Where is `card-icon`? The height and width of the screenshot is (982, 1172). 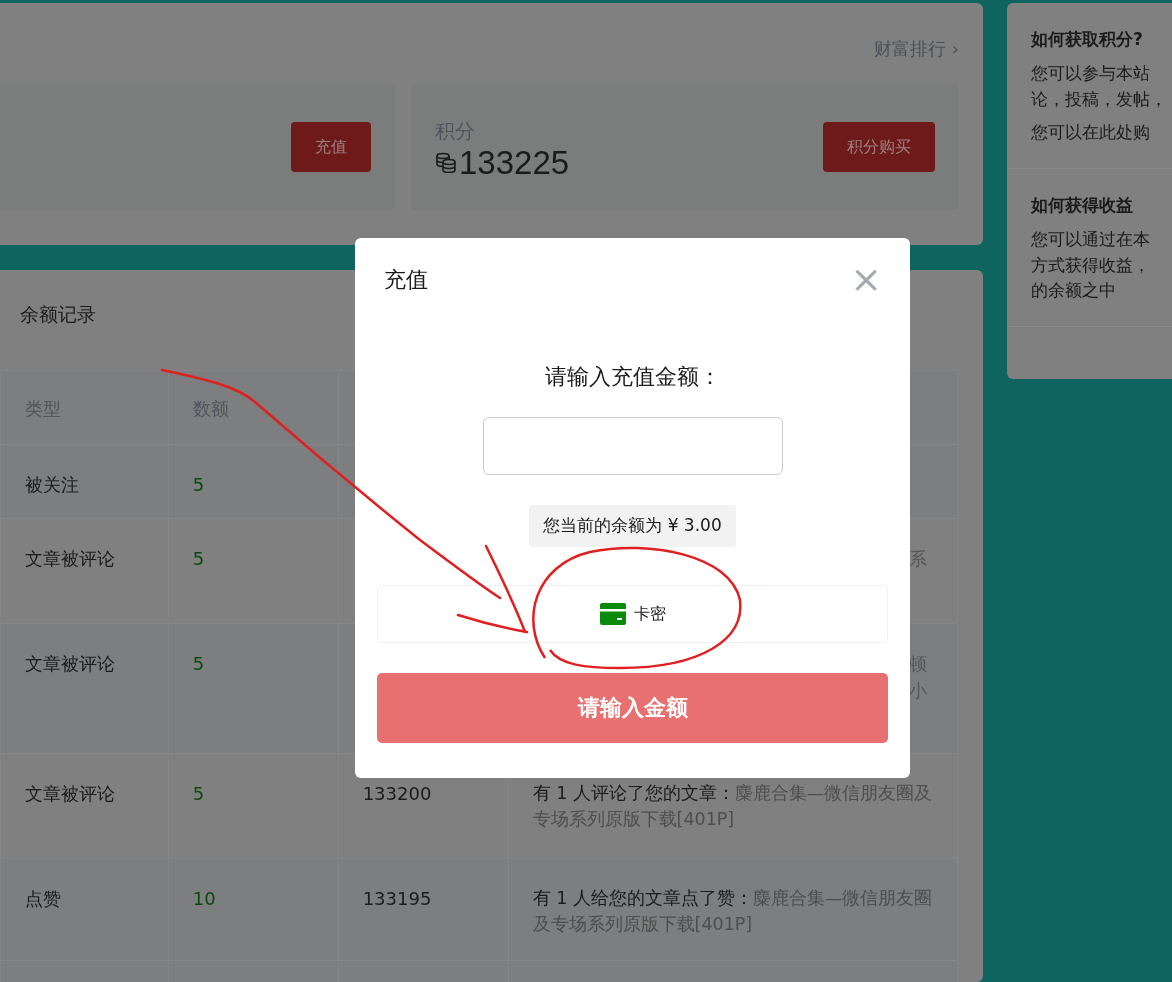
card-icon is located at coordinates (612, 613).